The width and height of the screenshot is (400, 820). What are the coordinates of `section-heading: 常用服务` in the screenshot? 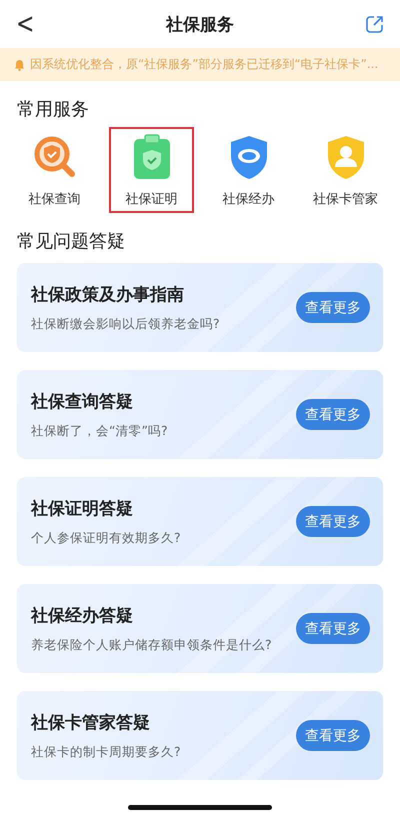 It's located at (53, 110).